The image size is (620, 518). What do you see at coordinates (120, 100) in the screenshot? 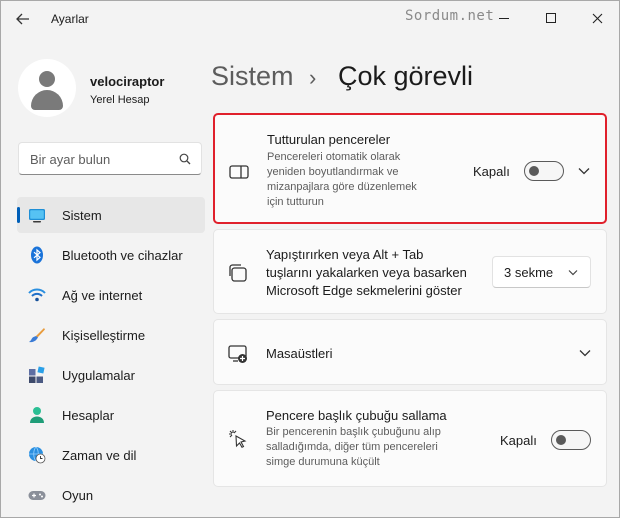
I see `account-type: Yerel Hesap` at bounding box center [120, 100].